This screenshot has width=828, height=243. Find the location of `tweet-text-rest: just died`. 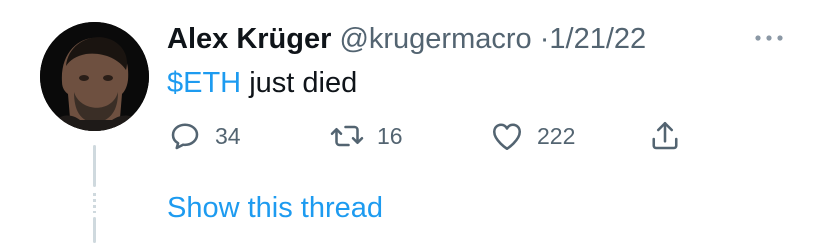

tweet-text-rest: just died is located at coordinates (299, 83).